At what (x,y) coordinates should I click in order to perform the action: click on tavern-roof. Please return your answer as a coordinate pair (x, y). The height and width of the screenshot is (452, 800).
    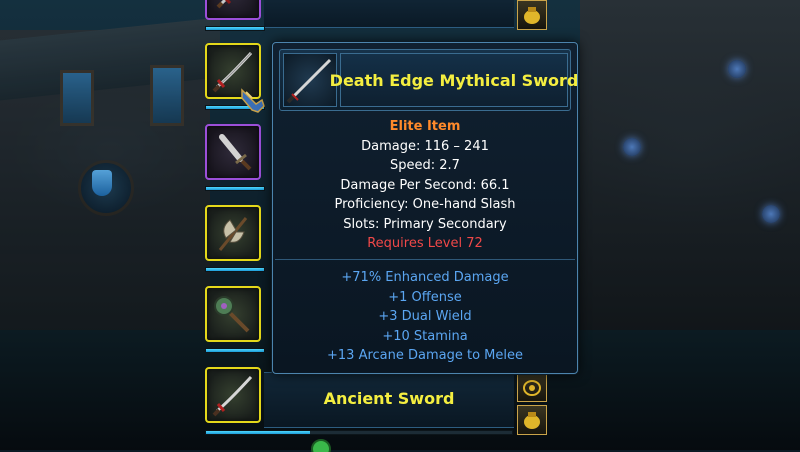
    Looking at the image, I should click on (110, 60).